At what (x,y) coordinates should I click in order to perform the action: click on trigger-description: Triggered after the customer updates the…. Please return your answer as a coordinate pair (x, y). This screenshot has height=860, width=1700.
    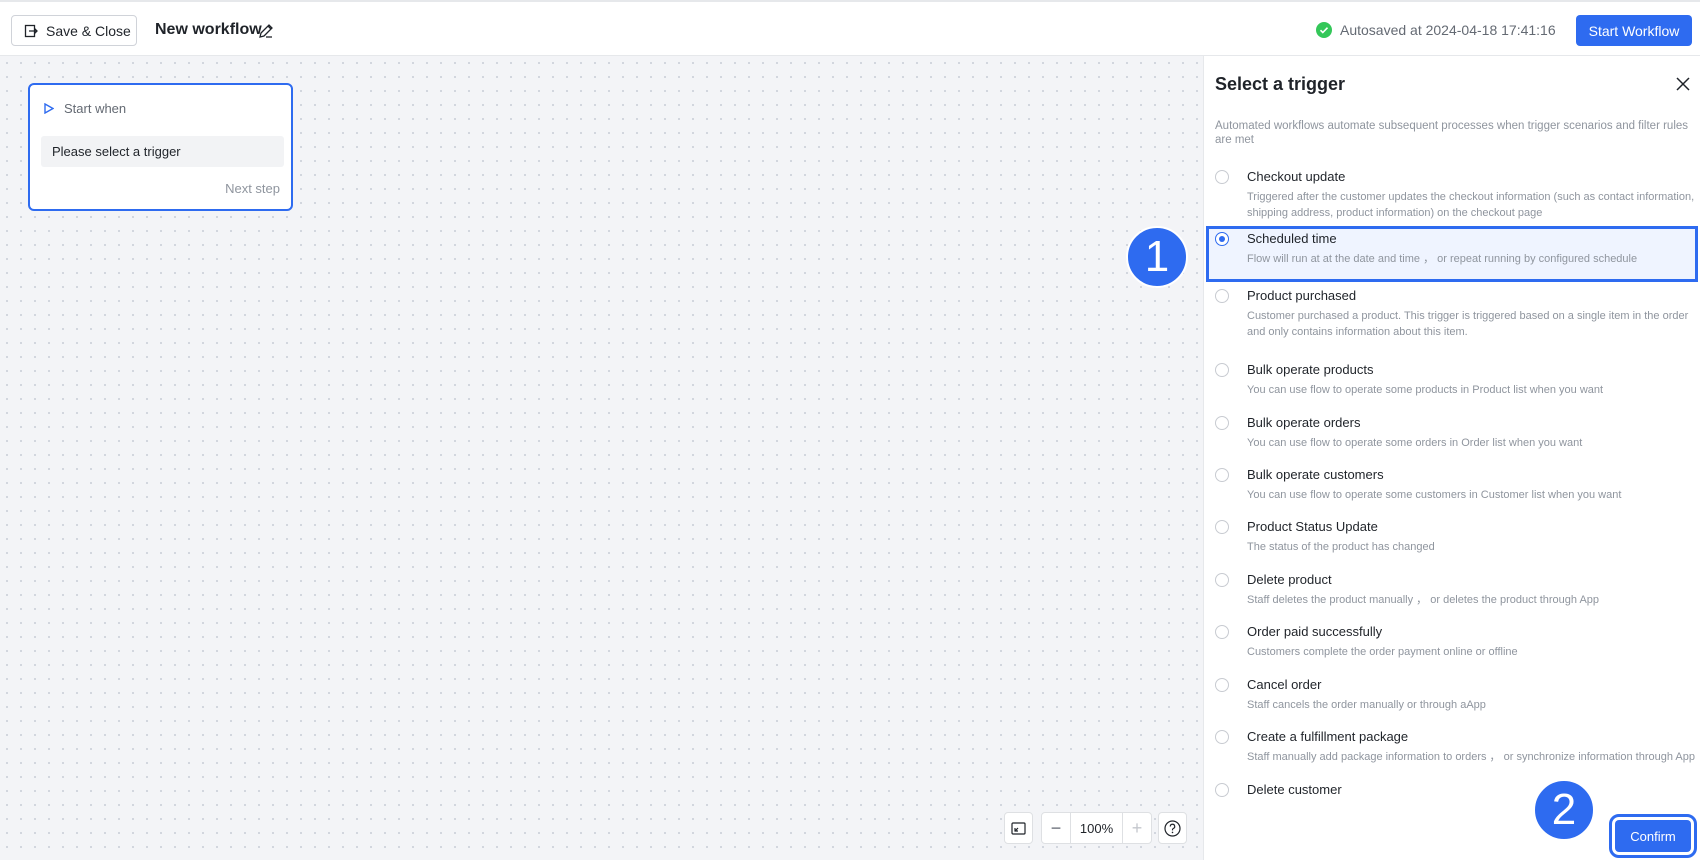
    Looking at the image, I should click on (1471, 205).